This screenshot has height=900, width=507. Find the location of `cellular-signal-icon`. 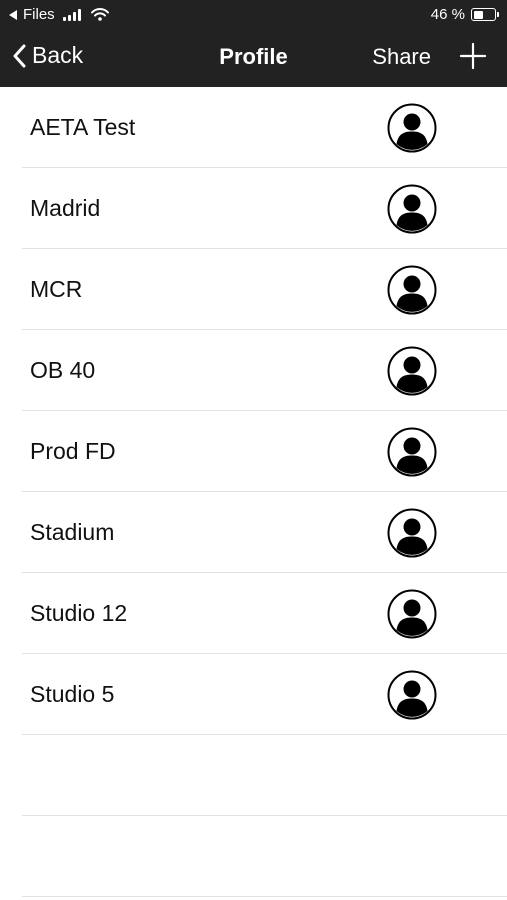

cellular-signal-icon is located at coordinates (71, 14).